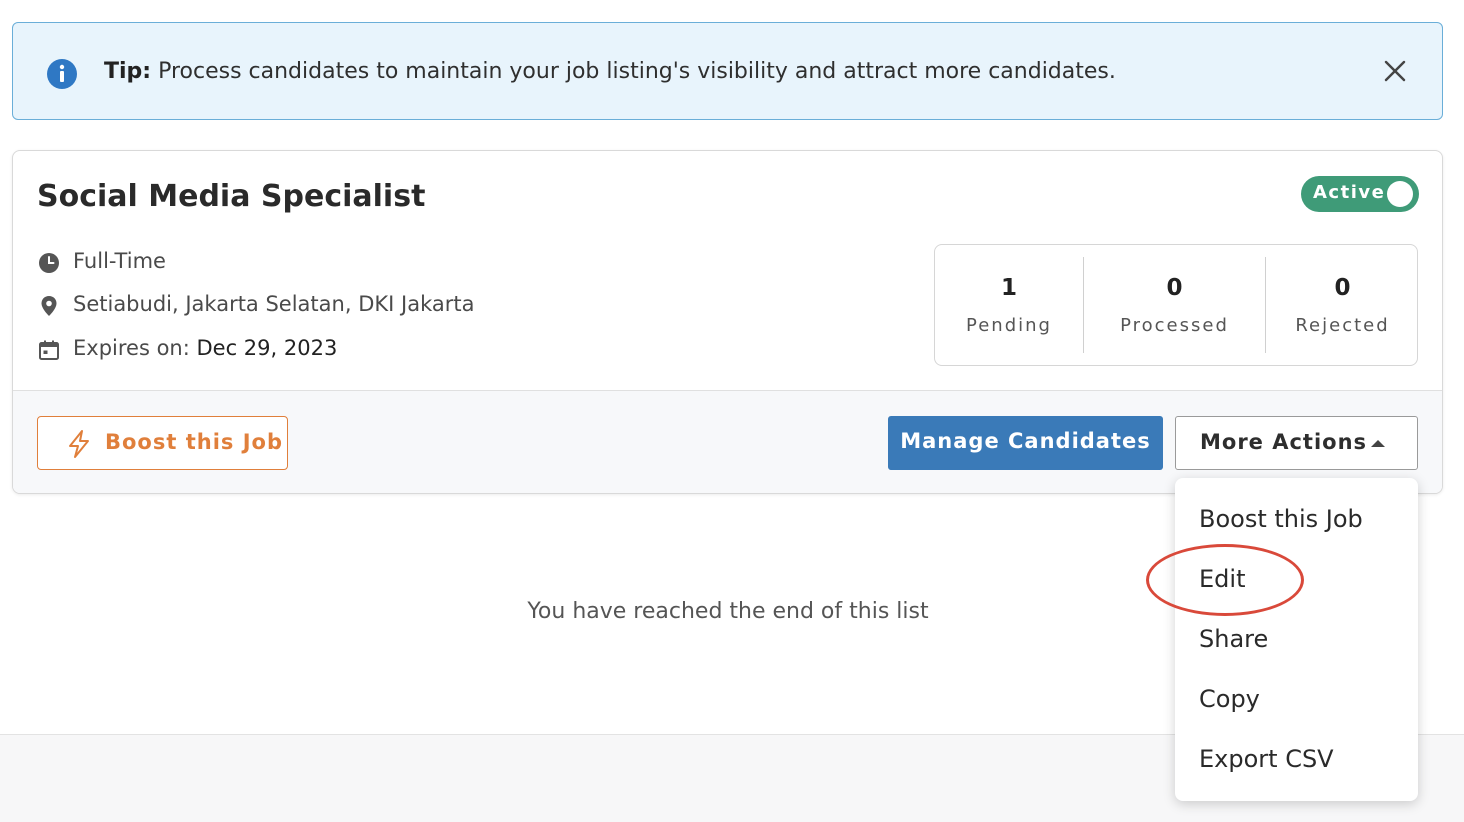 This screenshot has height=822, width=1464. Describe the element at coordinates (1284, 442) in the screenshot. I see `more-actions-label: More Actions` at that location.